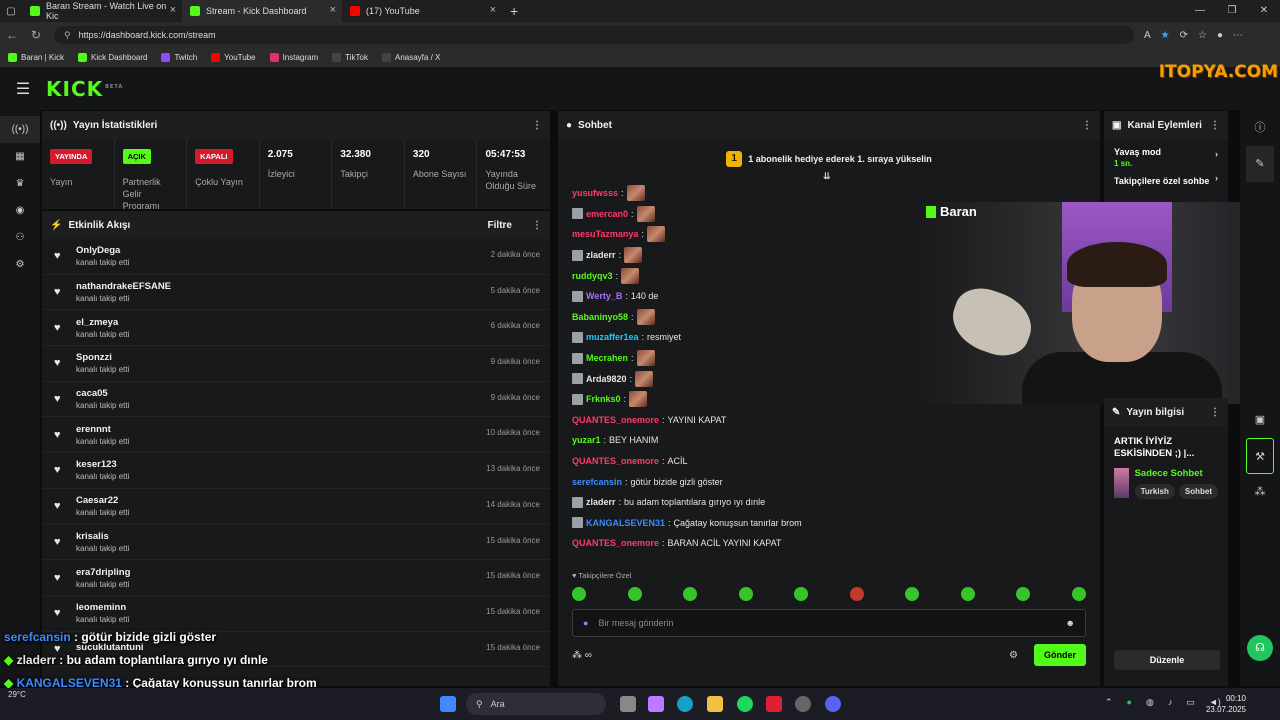 Image resolution: width=1280 pixels, height=720 pixels. Describe the element at coordinates (1202, 35) in the screenshot. I see `collections-icon: ☆` at that location.